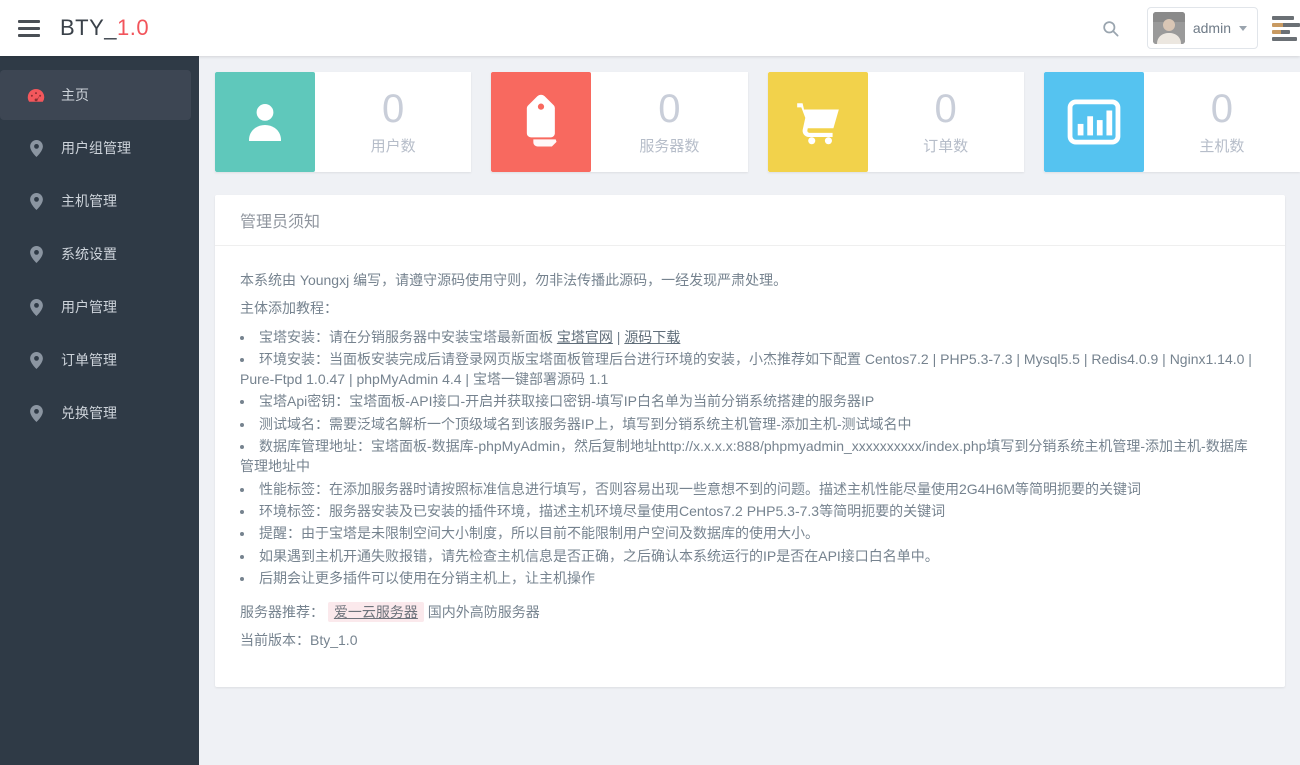  Describe the element at coordinates (585, 337) in the screenshot. I see `baota-official-link: 宝塔官网` at that location.